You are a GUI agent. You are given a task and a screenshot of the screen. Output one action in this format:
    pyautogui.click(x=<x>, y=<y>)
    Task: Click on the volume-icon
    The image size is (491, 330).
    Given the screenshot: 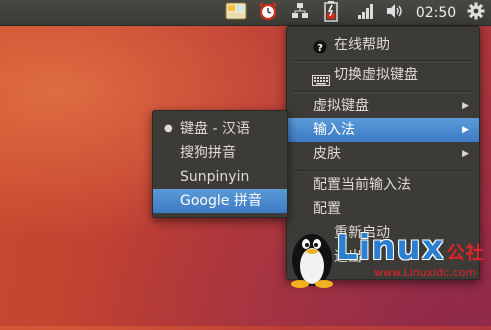 What is the action you would take?
    pyautogui.click(x=395, y=13)
    